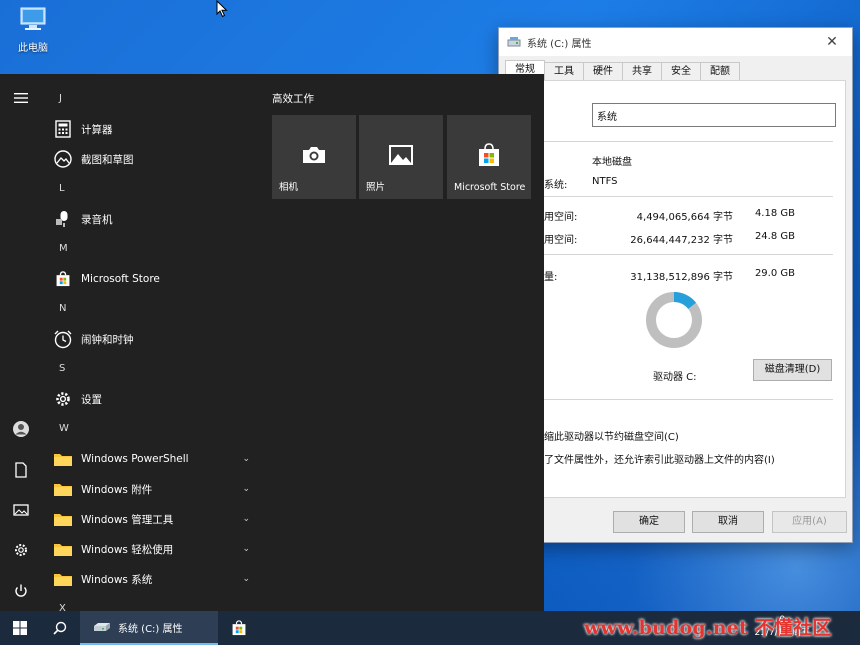 The width and height of the screenshot is (860, 645). What do you see at coordinates (21, 550) in the screenshot?
I see `settings-icon` at bounding box center [21, 550].